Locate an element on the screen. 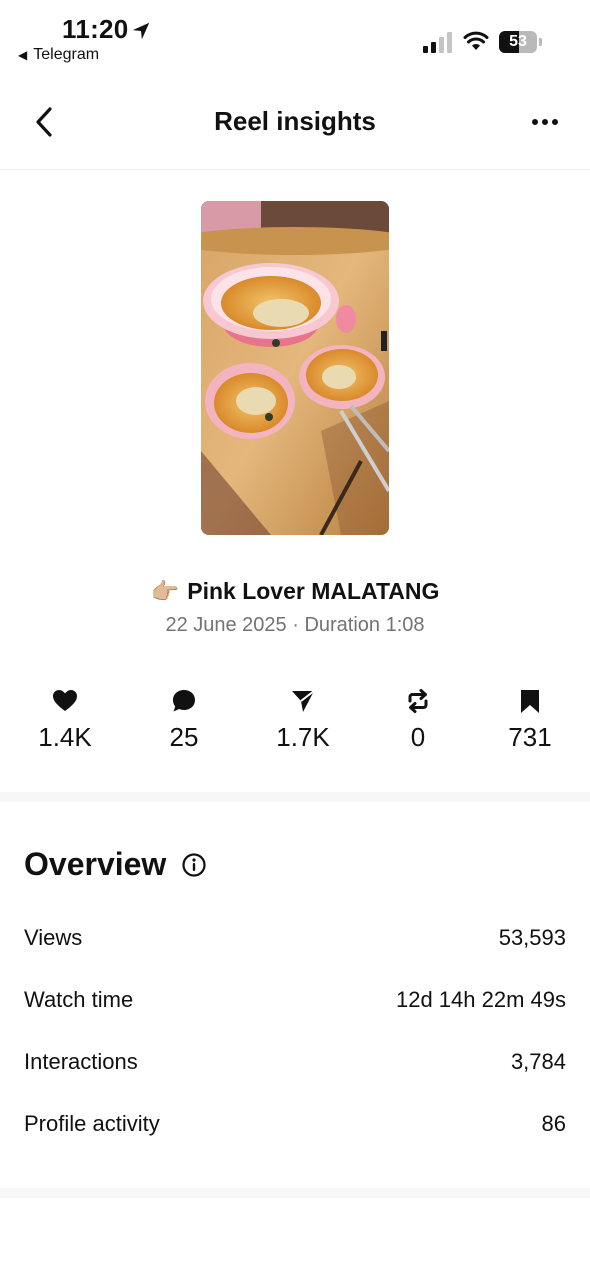  overview-row-interactions: Interactions 3,784 is located at coordinates (295, 1069).